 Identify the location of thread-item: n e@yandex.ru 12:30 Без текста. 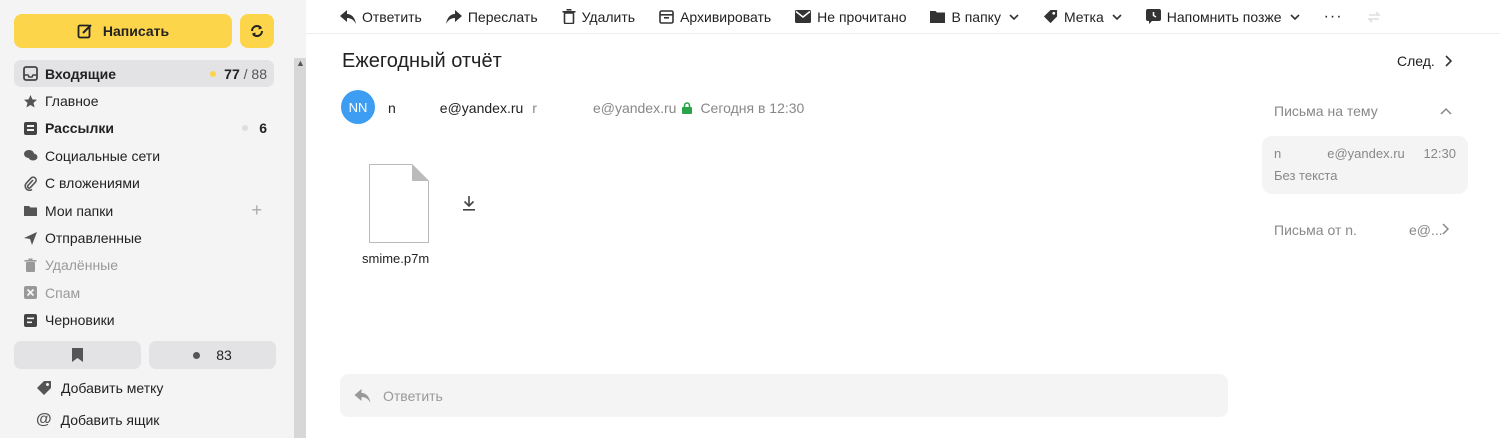
(1365, 165).